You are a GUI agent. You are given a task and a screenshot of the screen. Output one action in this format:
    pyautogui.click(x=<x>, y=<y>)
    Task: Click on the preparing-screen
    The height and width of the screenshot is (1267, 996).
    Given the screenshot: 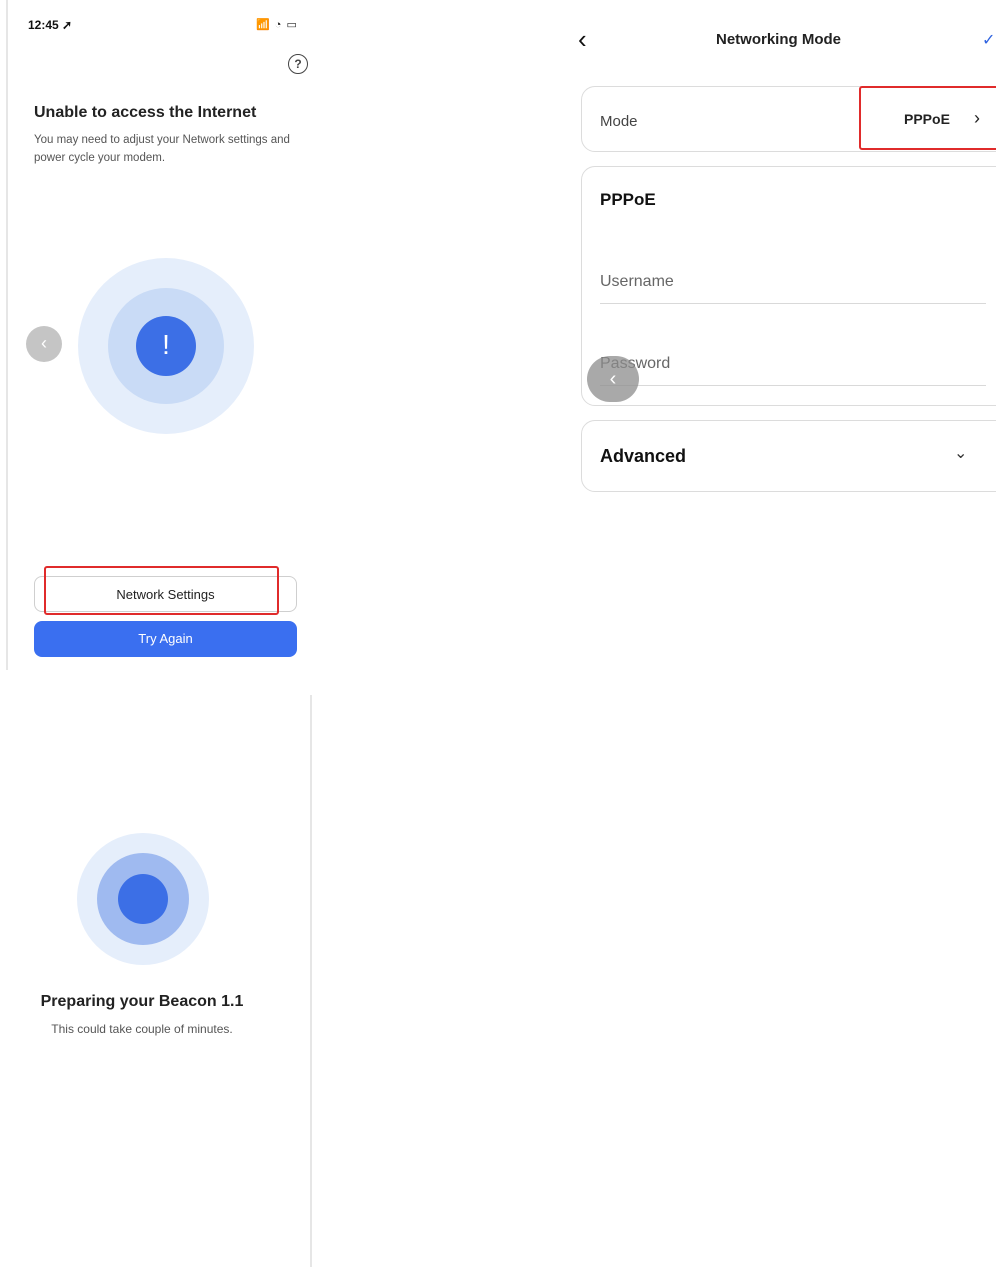 What is the action you would take?
    pyautogui.click(x=156, y=981)
    